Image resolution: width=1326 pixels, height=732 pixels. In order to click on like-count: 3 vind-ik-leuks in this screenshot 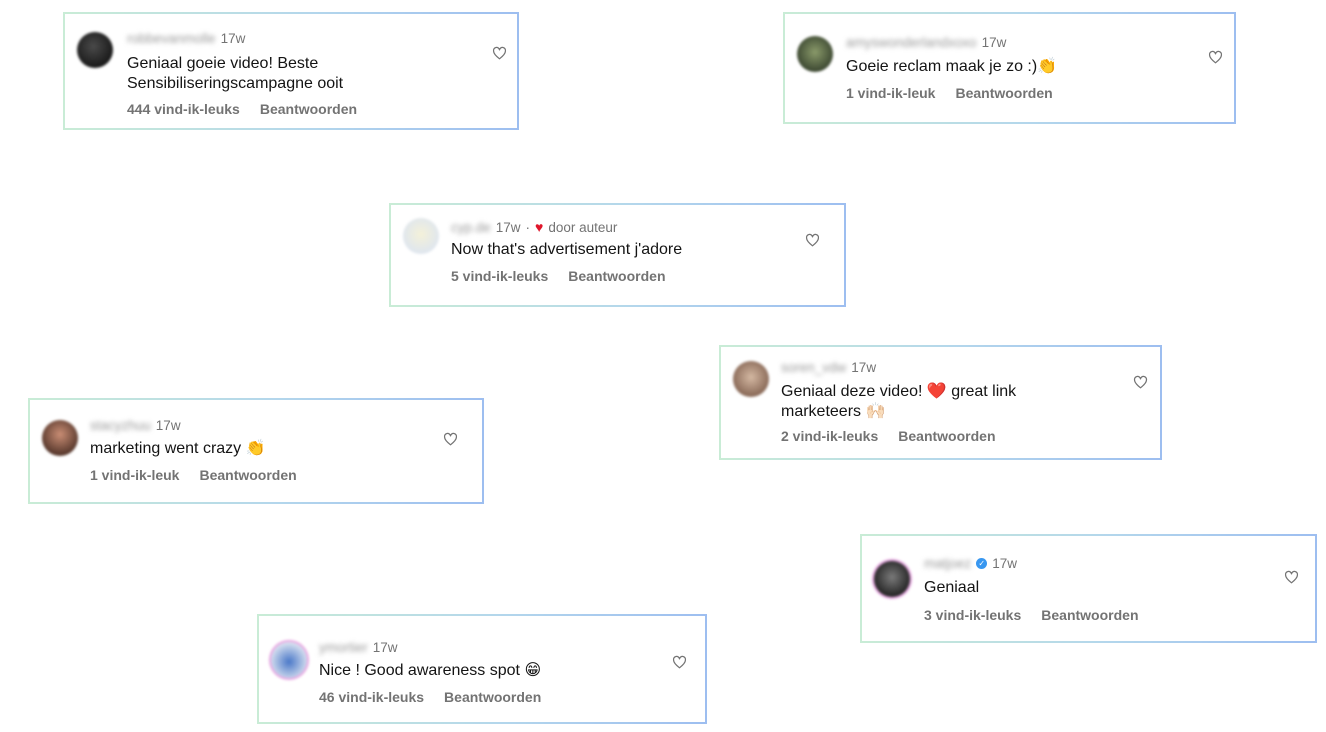, I will do `click(972, 615)`.